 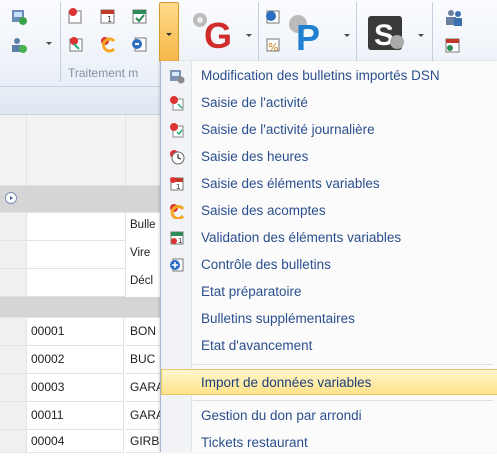 I want to click on hours-entry-icon, so click(x=76, y=44).